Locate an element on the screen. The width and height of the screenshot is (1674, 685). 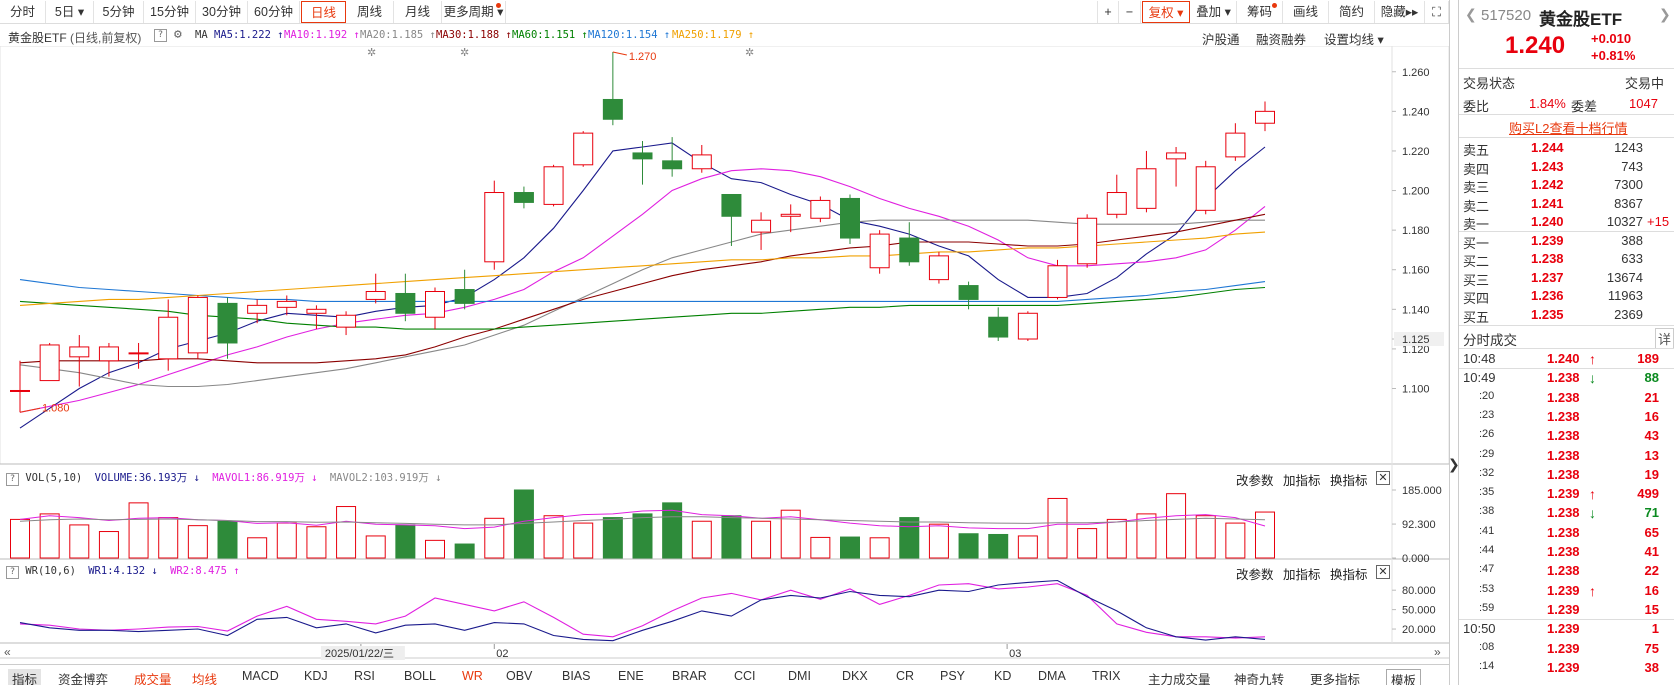
orderbook-price: 1.240 is located at coordinates (1547, 221).